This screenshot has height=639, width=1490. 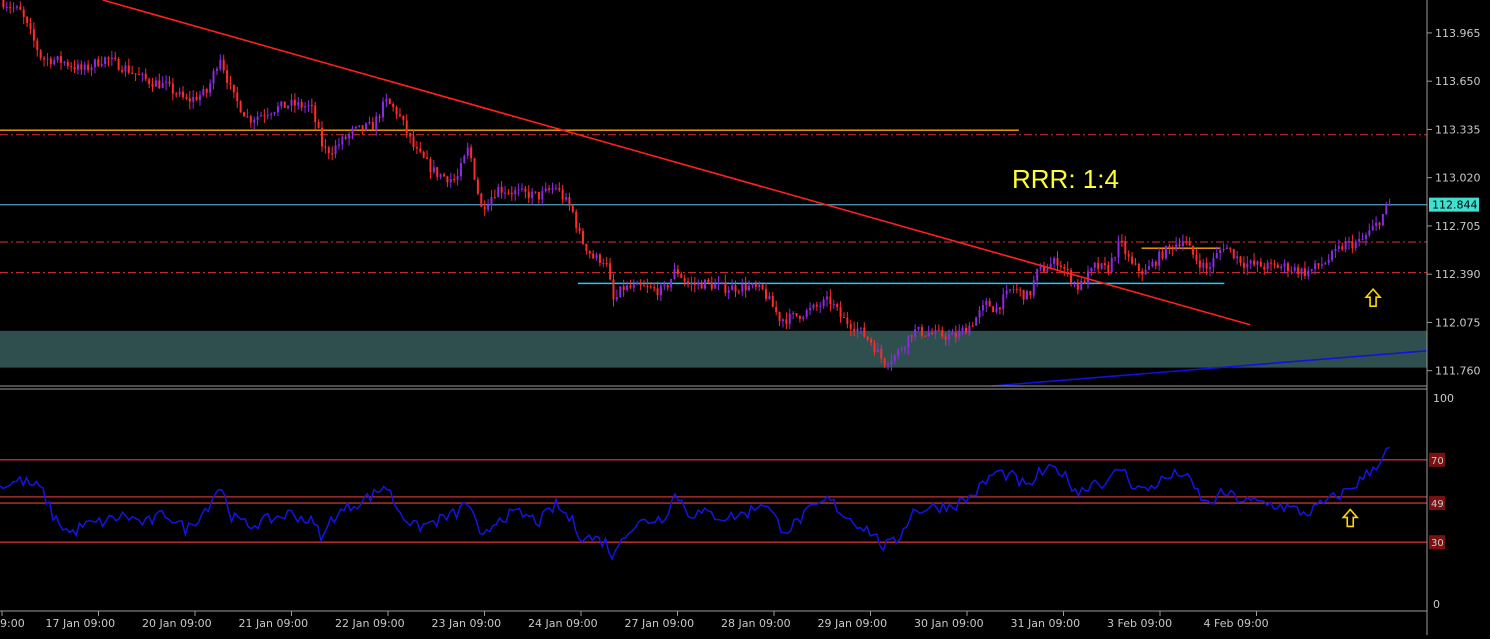 I want to click on oscillator-level-label: 30, so click(x=1437, y=543).